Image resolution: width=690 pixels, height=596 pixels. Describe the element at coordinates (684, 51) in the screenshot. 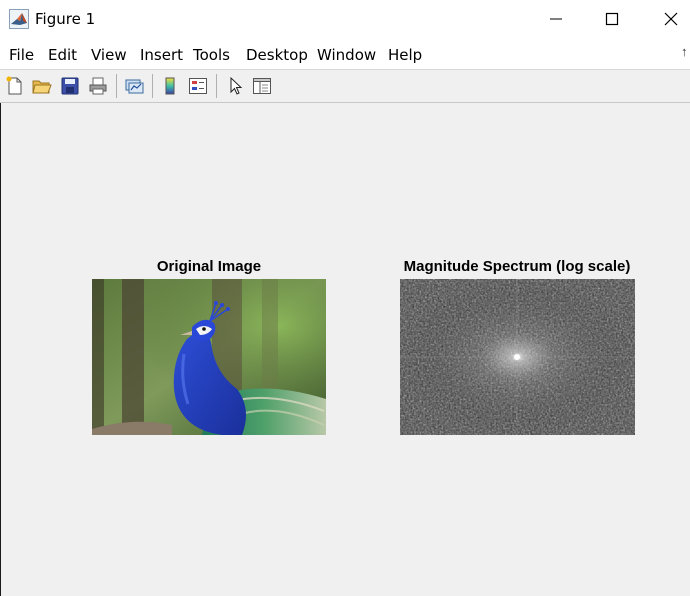

I see `menu-overflow-arrow-icon: ↑` at that location.